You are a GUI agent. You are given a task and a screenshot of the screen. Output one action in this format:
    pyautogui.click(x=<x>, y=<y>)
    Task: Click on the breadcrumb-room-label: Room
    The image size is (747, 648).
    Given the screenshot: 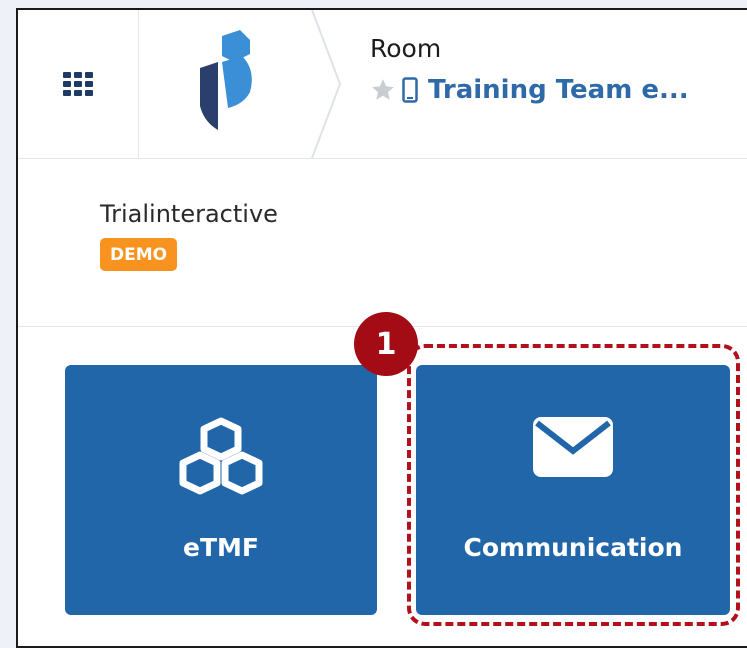 What is the action you would take?
    pyautogui.click(x=406, y=48)
    